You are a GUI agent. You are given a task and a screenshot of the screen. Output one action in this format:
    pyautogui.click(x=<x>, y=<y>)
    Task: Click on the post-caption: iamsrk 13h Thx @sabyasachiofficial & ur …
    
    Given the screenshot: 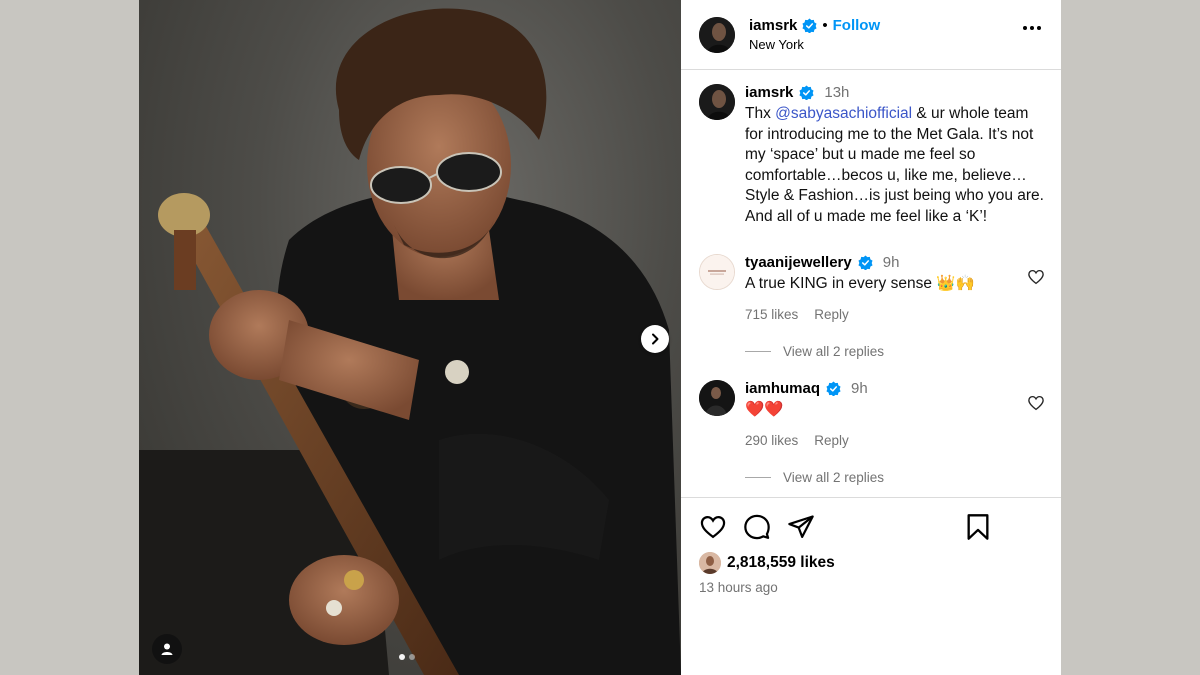 What is the action you would take?
    pyautogui.click(x=873, y=155)
    